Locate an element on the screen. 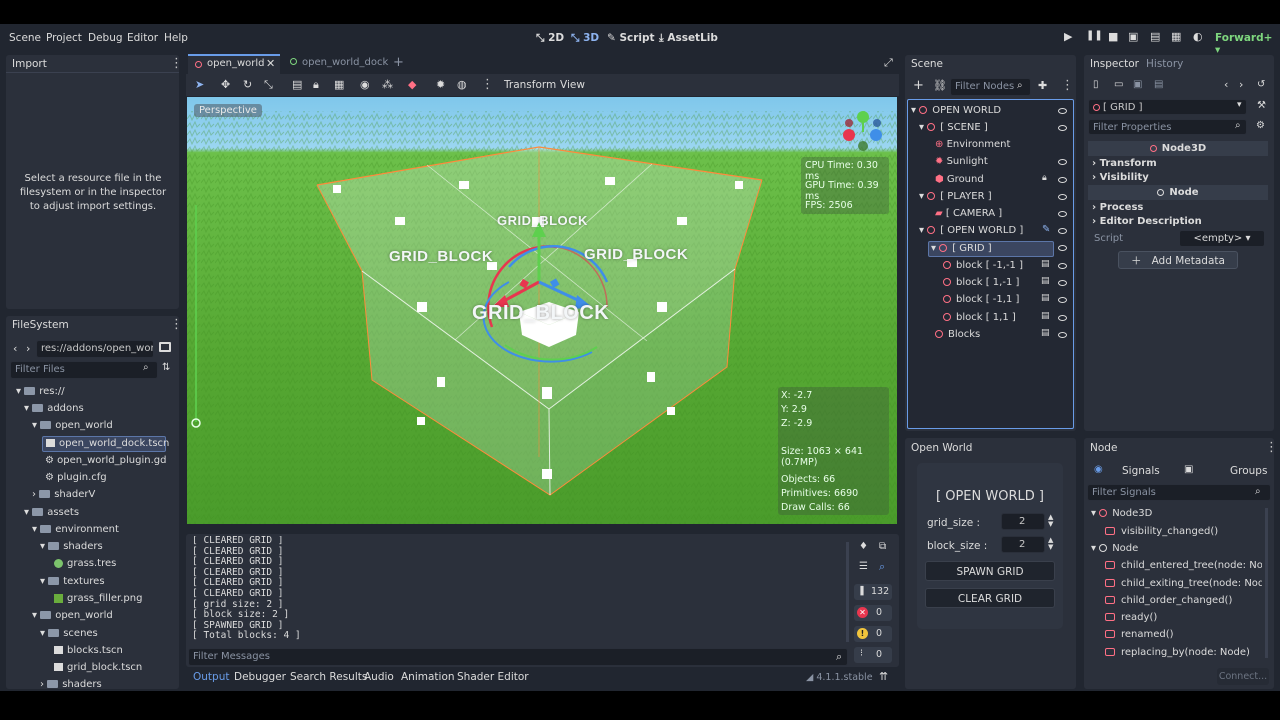 The height and width of the screenshot is (720, 1280). group-icon: ▦ is located at coordinates (339, 84).